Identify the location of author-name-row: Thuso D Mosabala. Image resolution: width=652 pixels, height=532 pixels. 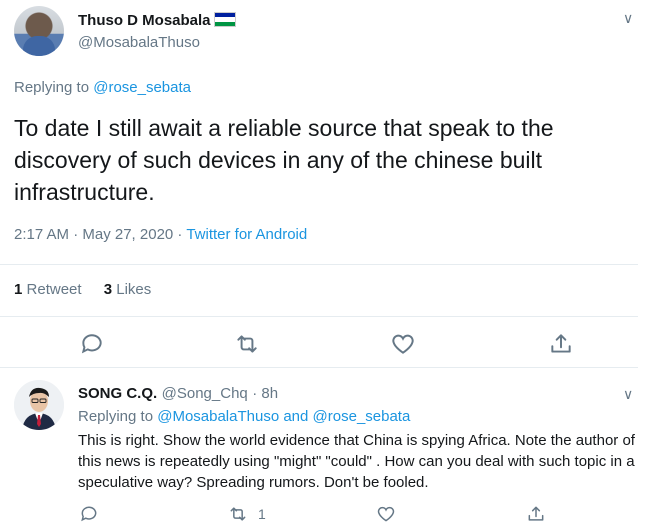
(157, 21).